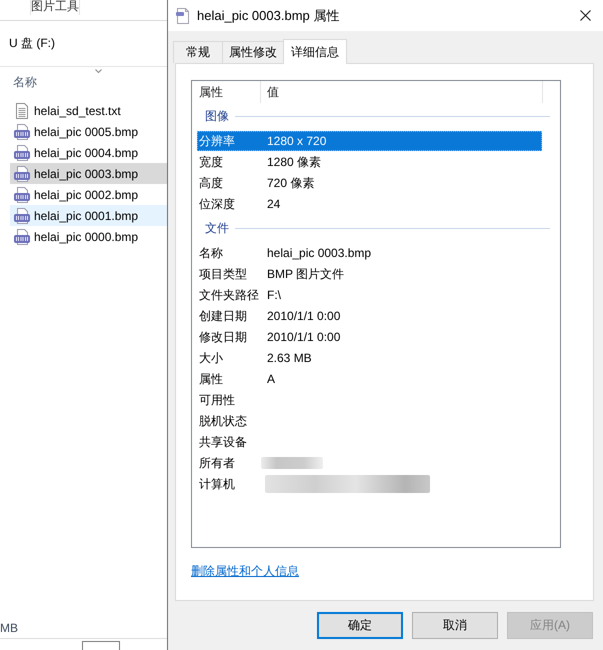 The width and height of the screenshot is (603, 650). What do you see at coordinates (289, 358) in the screenshot?
I see `property-value: 2.63 MB` at bounding box center [289, 358].